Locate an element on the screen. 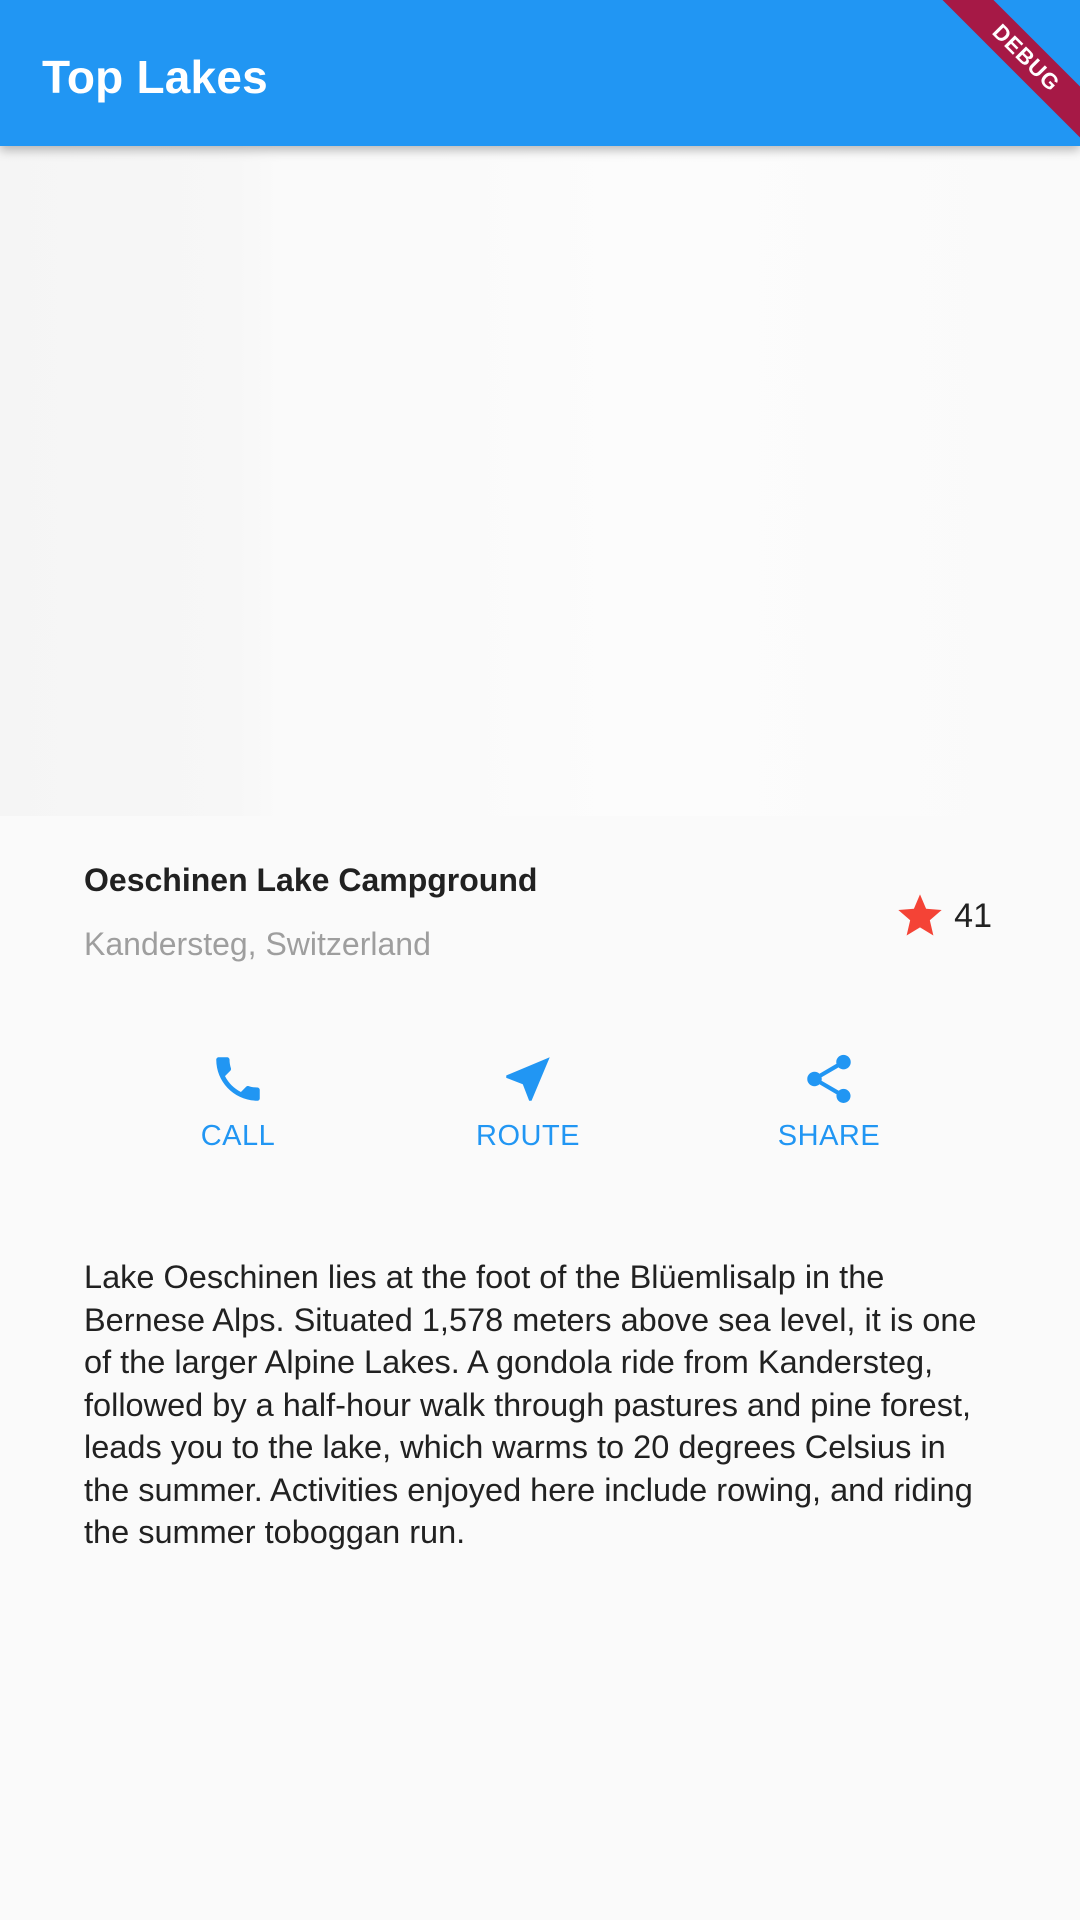 The image size is (1080, 1920). share-icon is located at coordinates (829, 1078).